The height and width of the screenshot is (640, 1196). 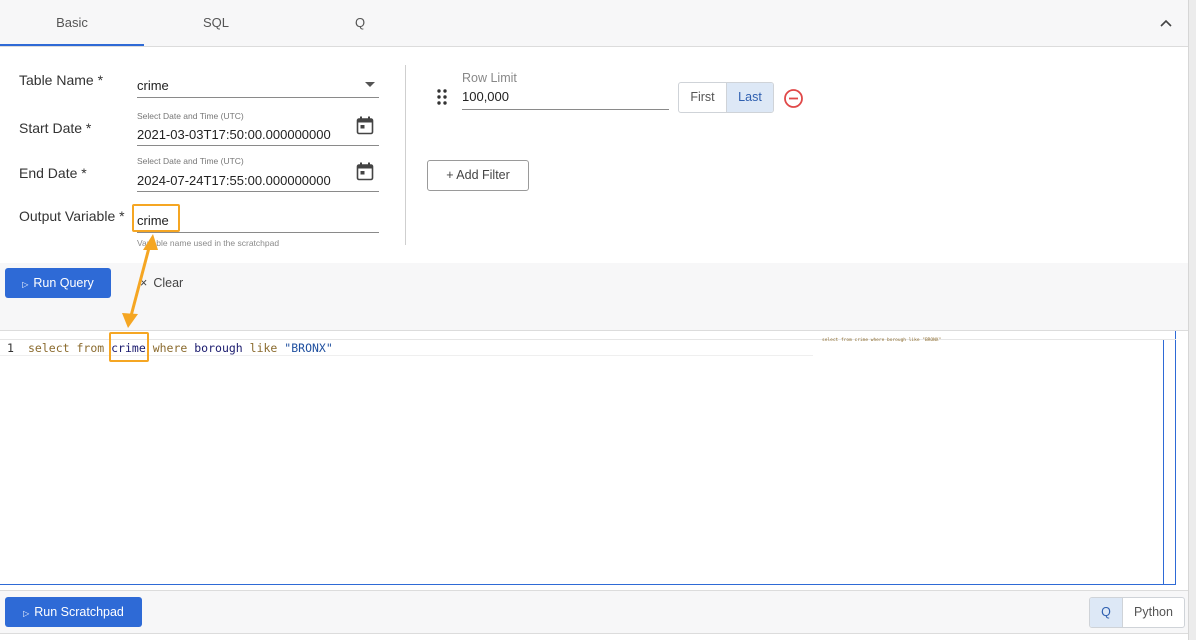 I want to click on caret-down-icon, so click(x=370, y=84).